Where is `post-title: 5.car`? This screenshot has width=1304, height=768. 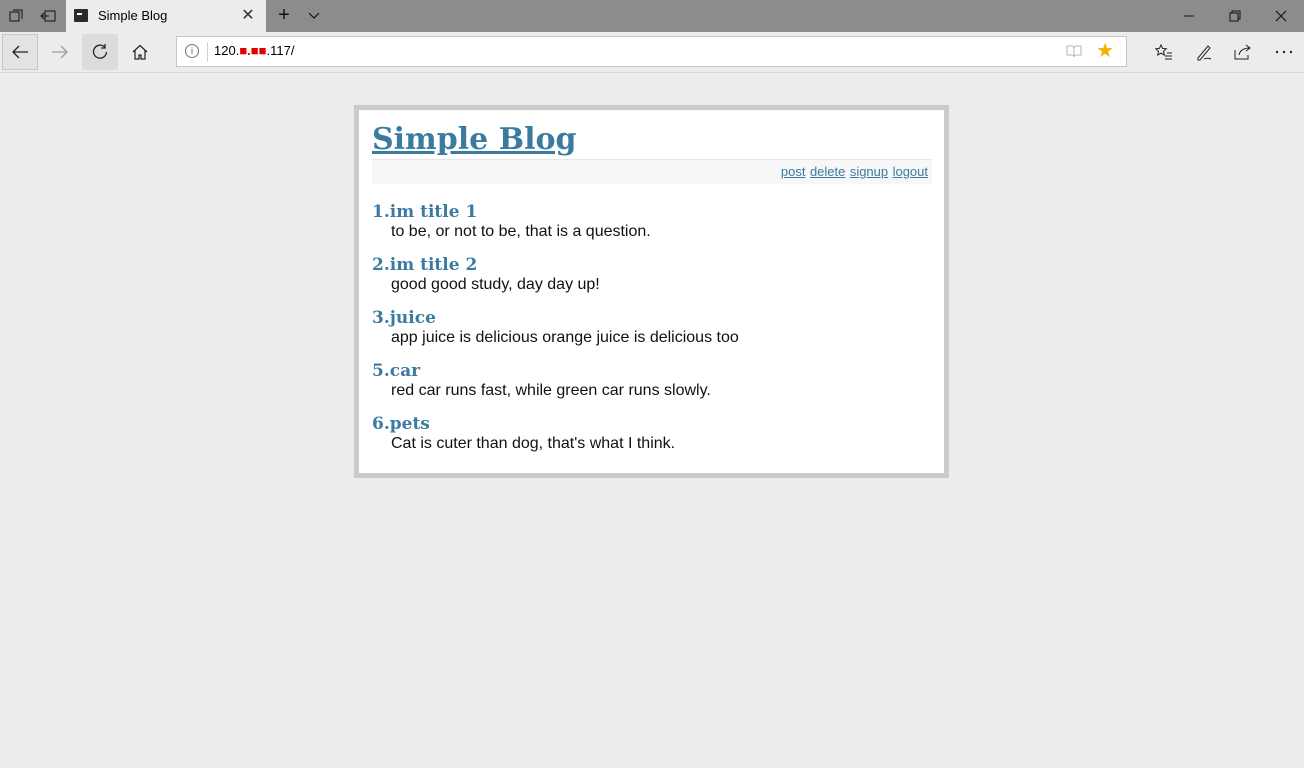
post-title: 5.car is located at coordinates (396, 371).